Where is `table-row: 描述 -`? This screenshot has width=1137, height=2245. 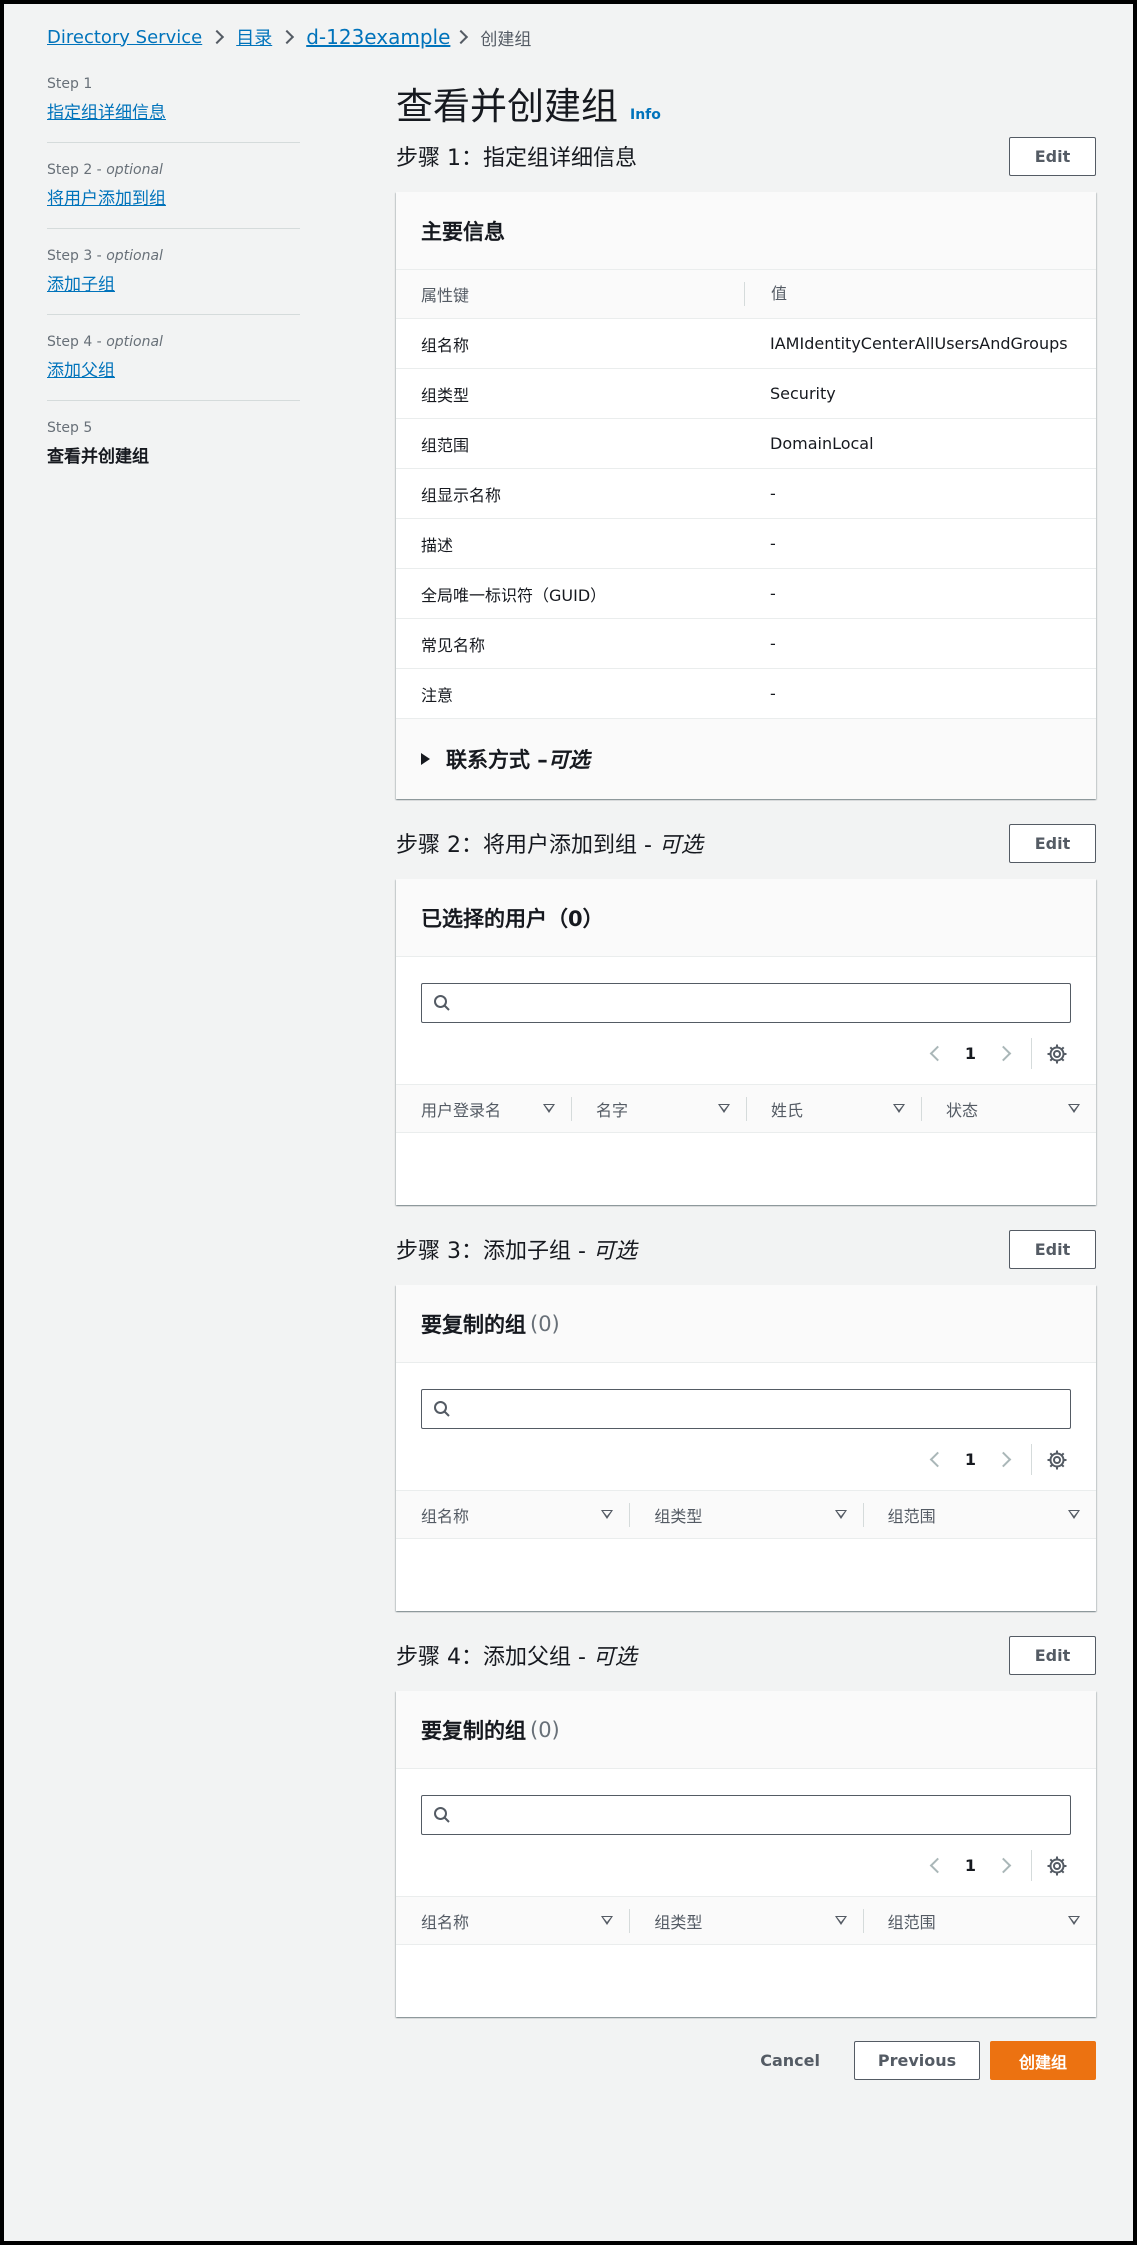
table-row: 描述 - is located at coordinates (746, 544).